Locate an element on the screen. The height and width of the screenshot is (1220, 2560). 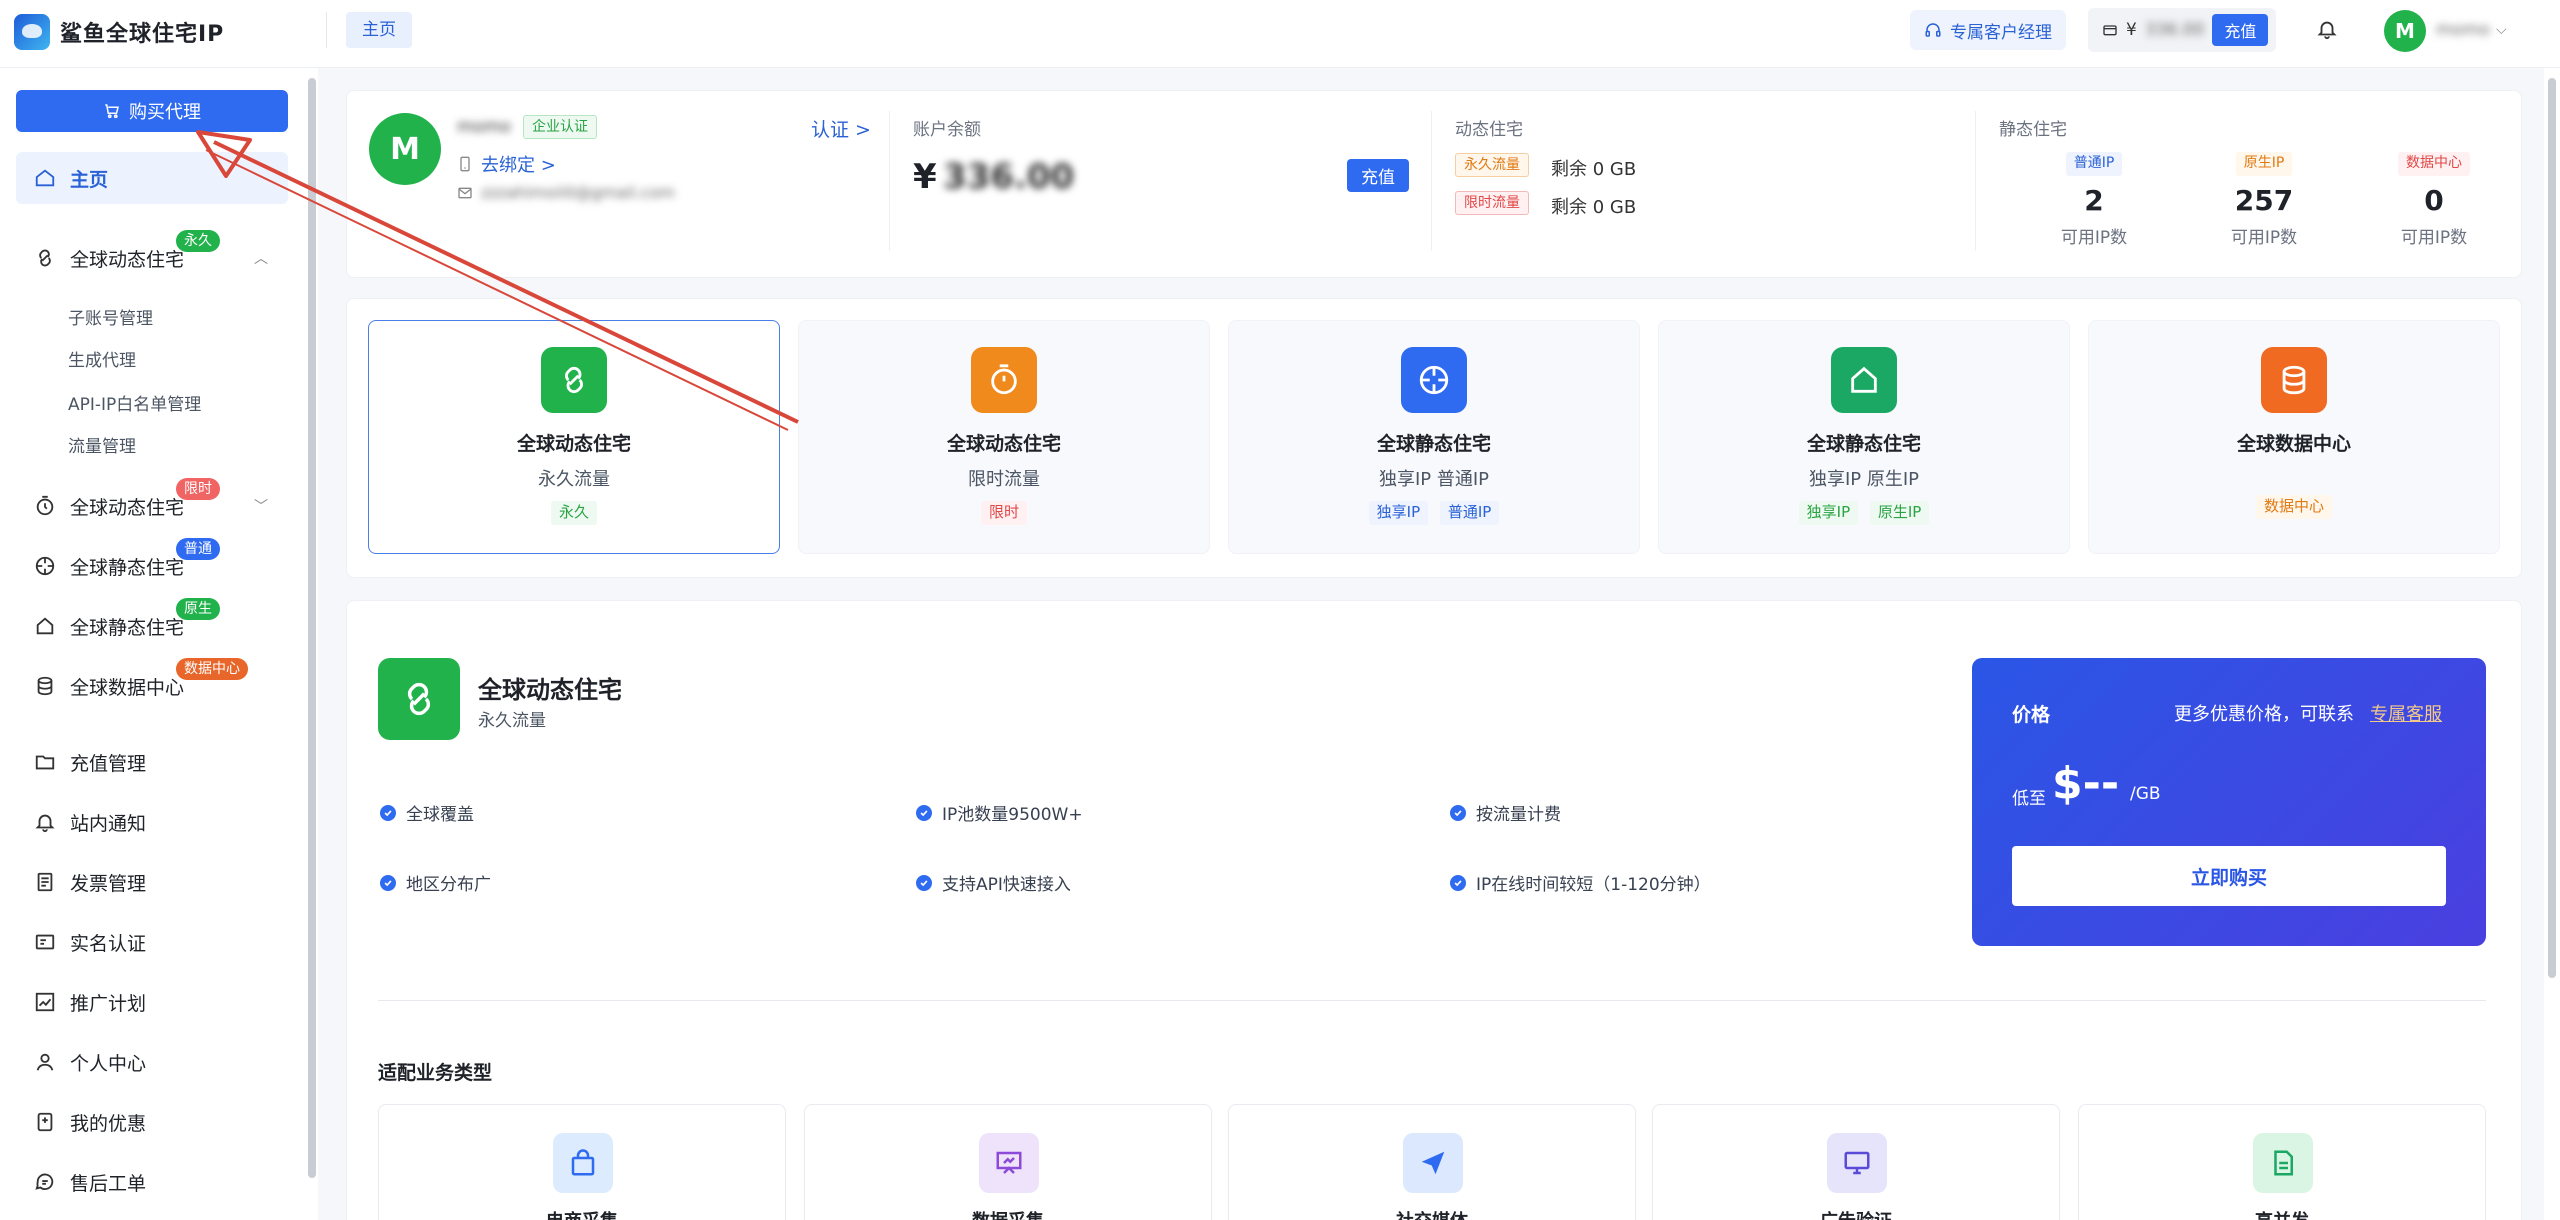
buy-proxy-button: 购买代理 is located at coordinates (152, 111).